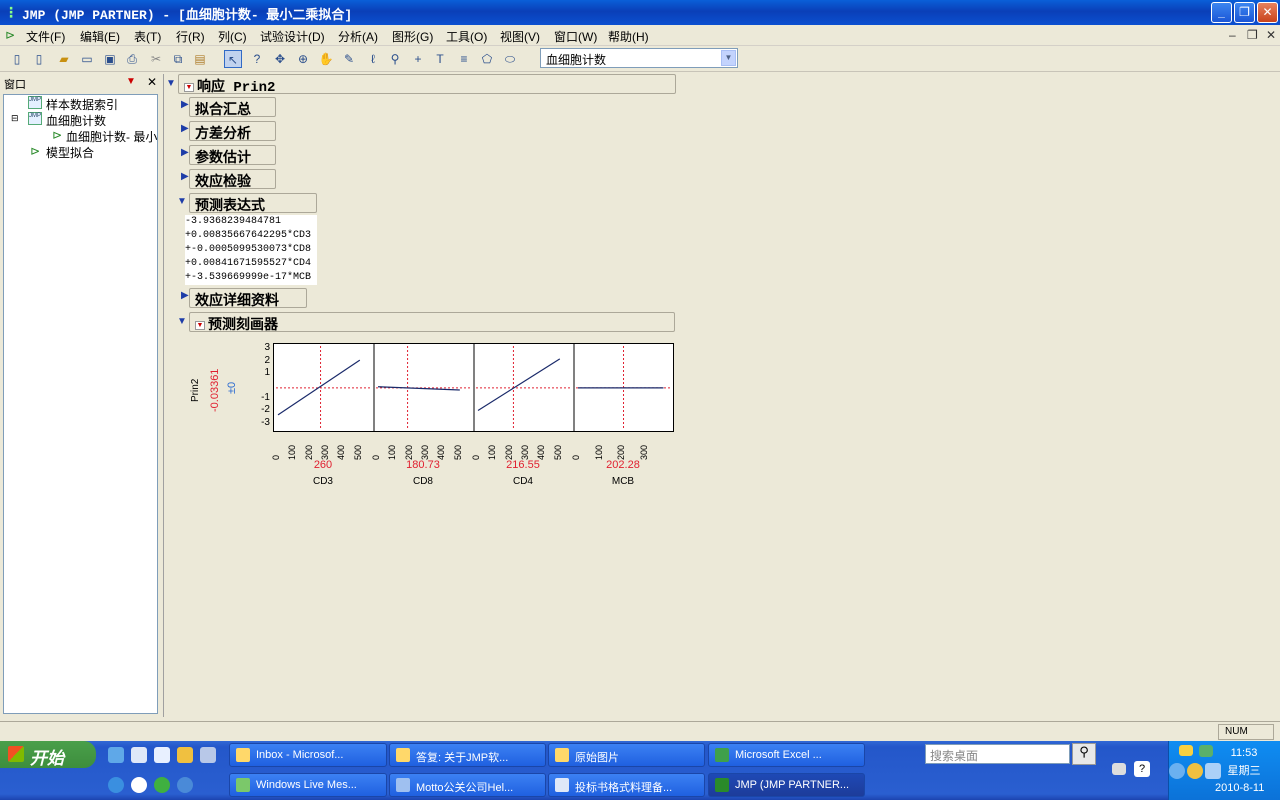  Describe the element at coordinates (112, 136) in the screenshot. I see `tree-item-blood-count-fit: 血细胞计数- 最小` at that location.